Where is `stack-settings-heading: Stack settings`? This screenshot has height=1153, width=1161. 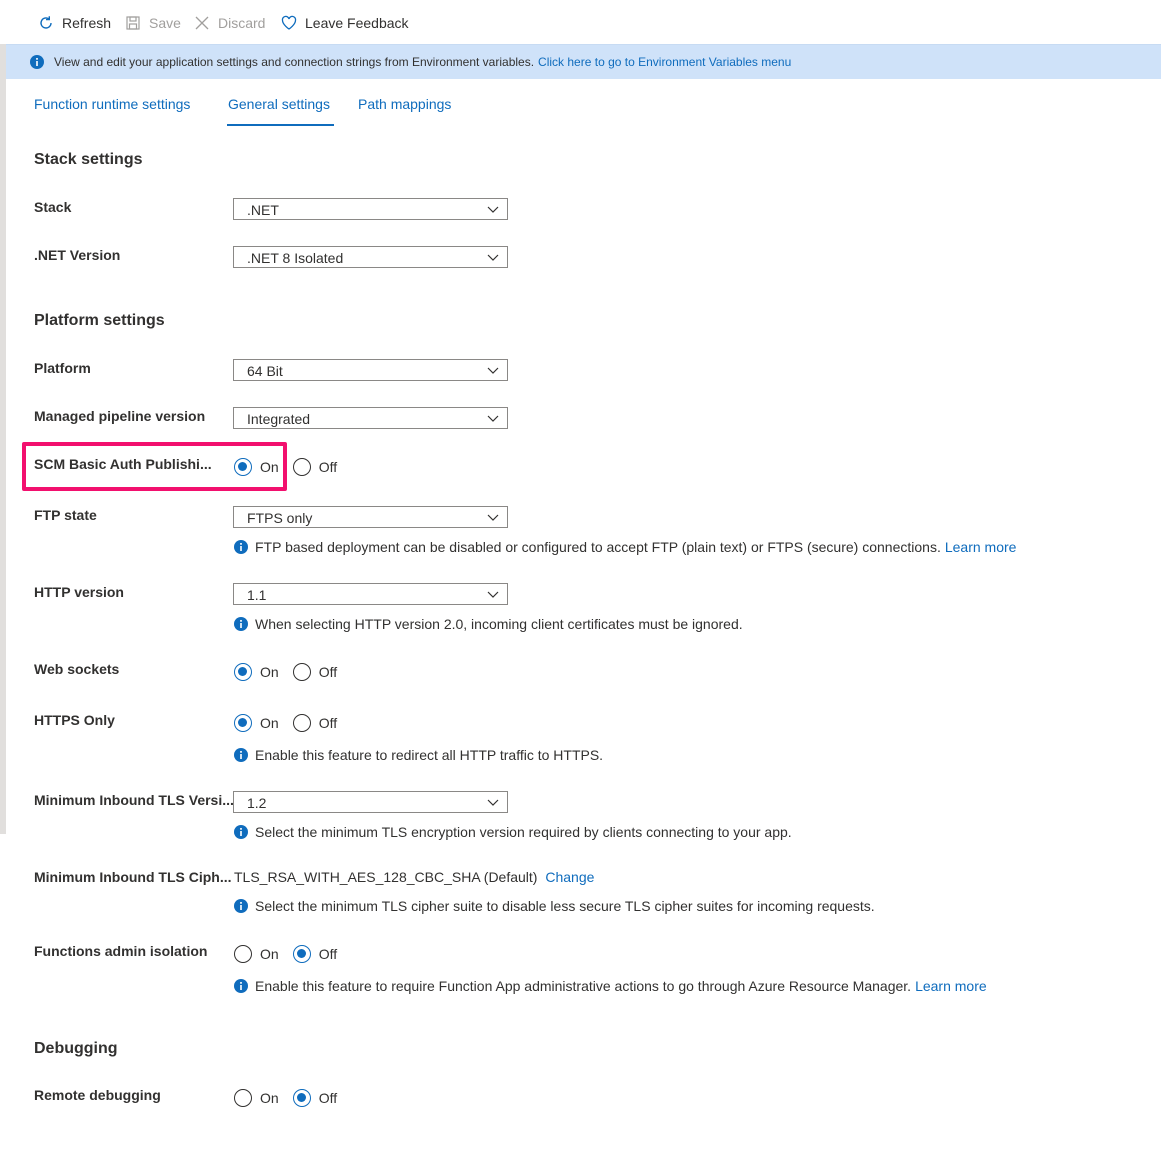
stack-settings-heading: Stack settings is located at coordinates (88, 159).